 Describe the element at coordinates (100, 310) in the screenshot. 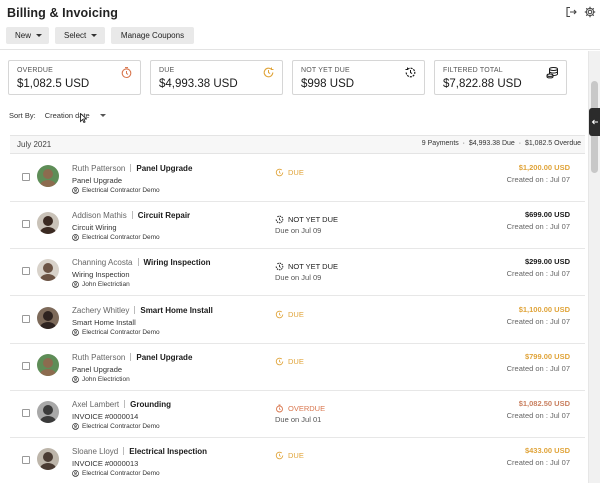

I see `client-name: Zachery Whitley` at that location.